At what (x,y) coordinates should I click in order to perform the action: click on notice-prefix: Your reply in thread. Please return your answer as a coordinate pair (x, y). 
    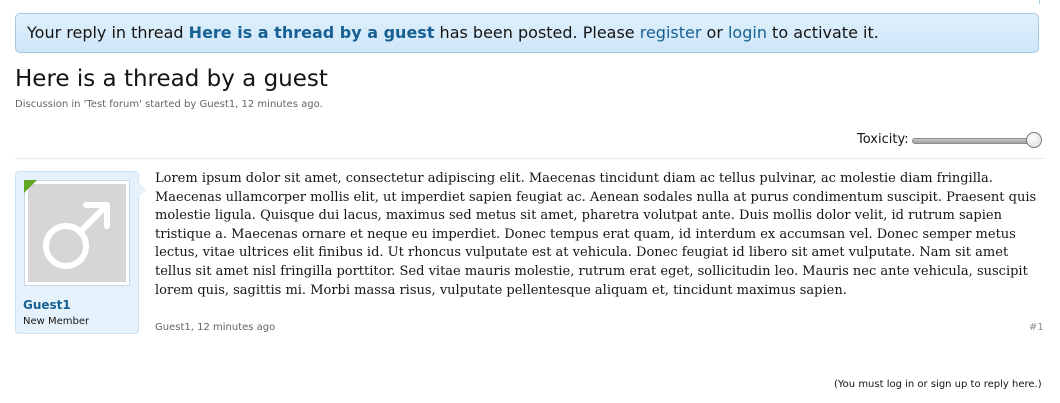
    Looking at the image, I should click on (108, 32).